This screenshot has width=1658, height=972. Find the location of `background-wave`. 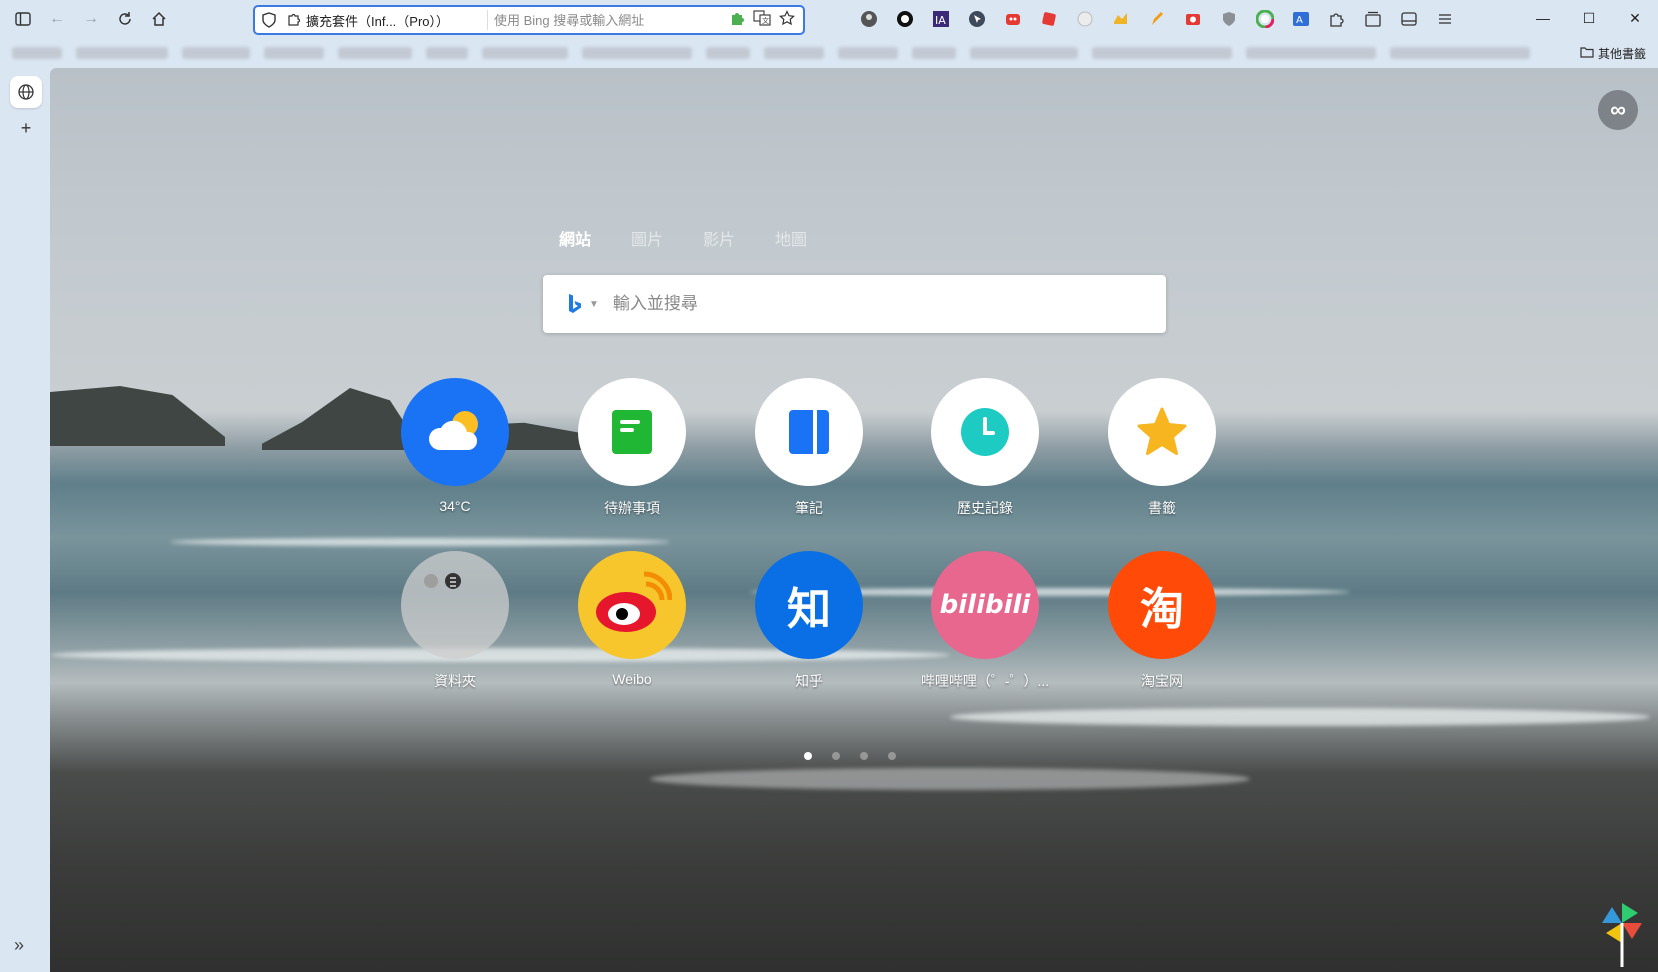

background-wave is located at coordinates (950, 779).